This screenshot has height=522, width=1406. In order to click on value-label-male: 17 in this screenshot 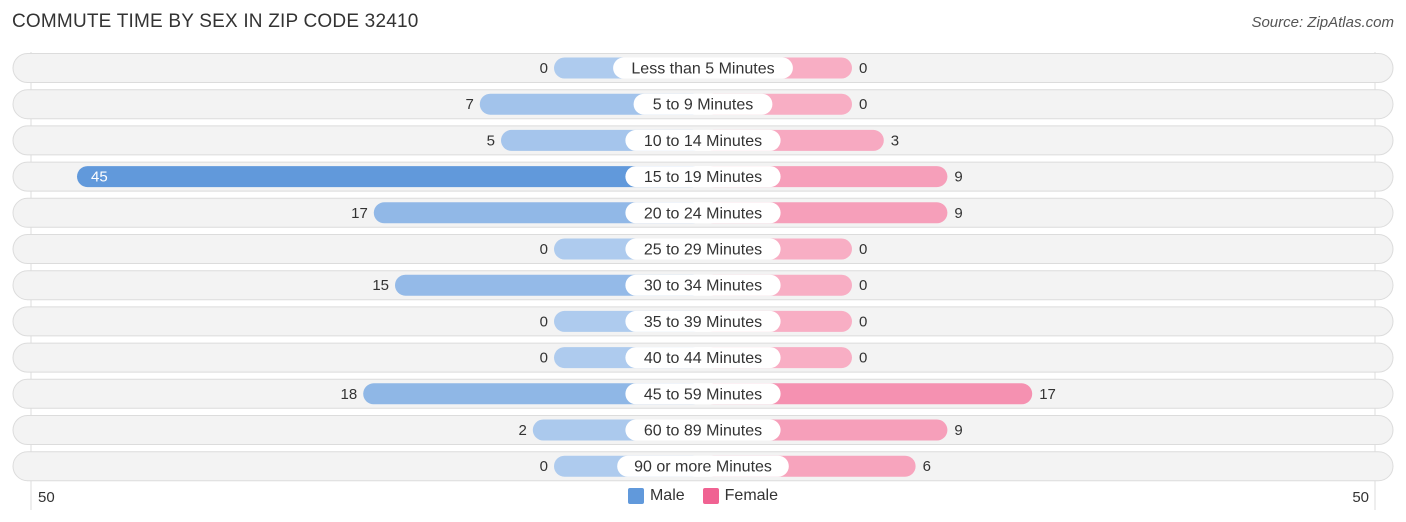, I will do `click(359, 213)`.